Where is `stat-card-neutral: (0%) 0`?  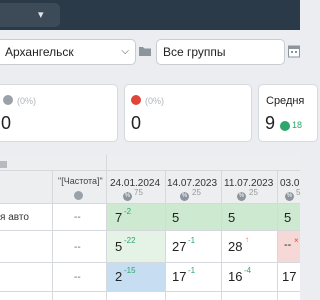
stat-card-neutral: (0%) 0 is located at coordinates (59, 113).